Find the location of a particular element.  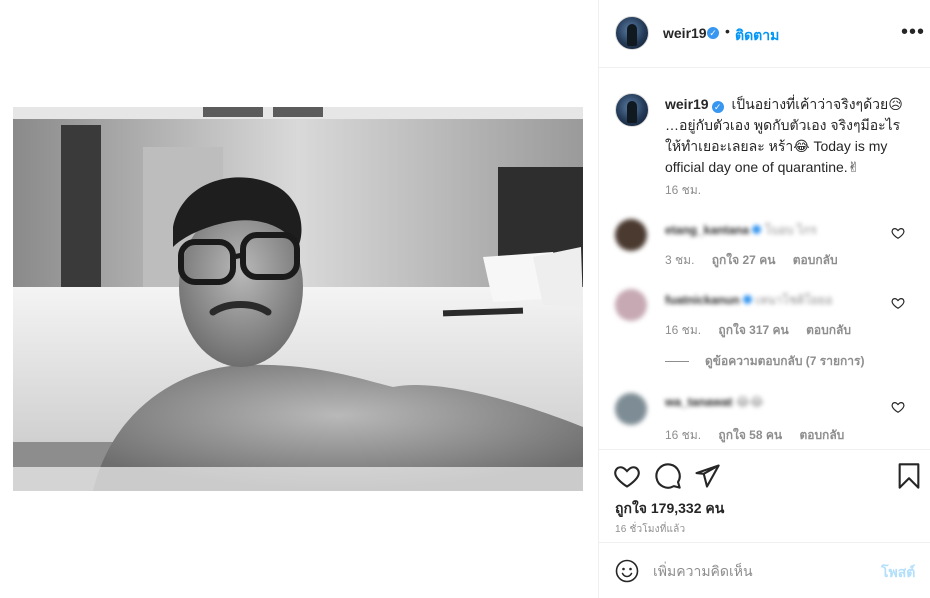

like-heart-icon is located at coordinates (627, 476).